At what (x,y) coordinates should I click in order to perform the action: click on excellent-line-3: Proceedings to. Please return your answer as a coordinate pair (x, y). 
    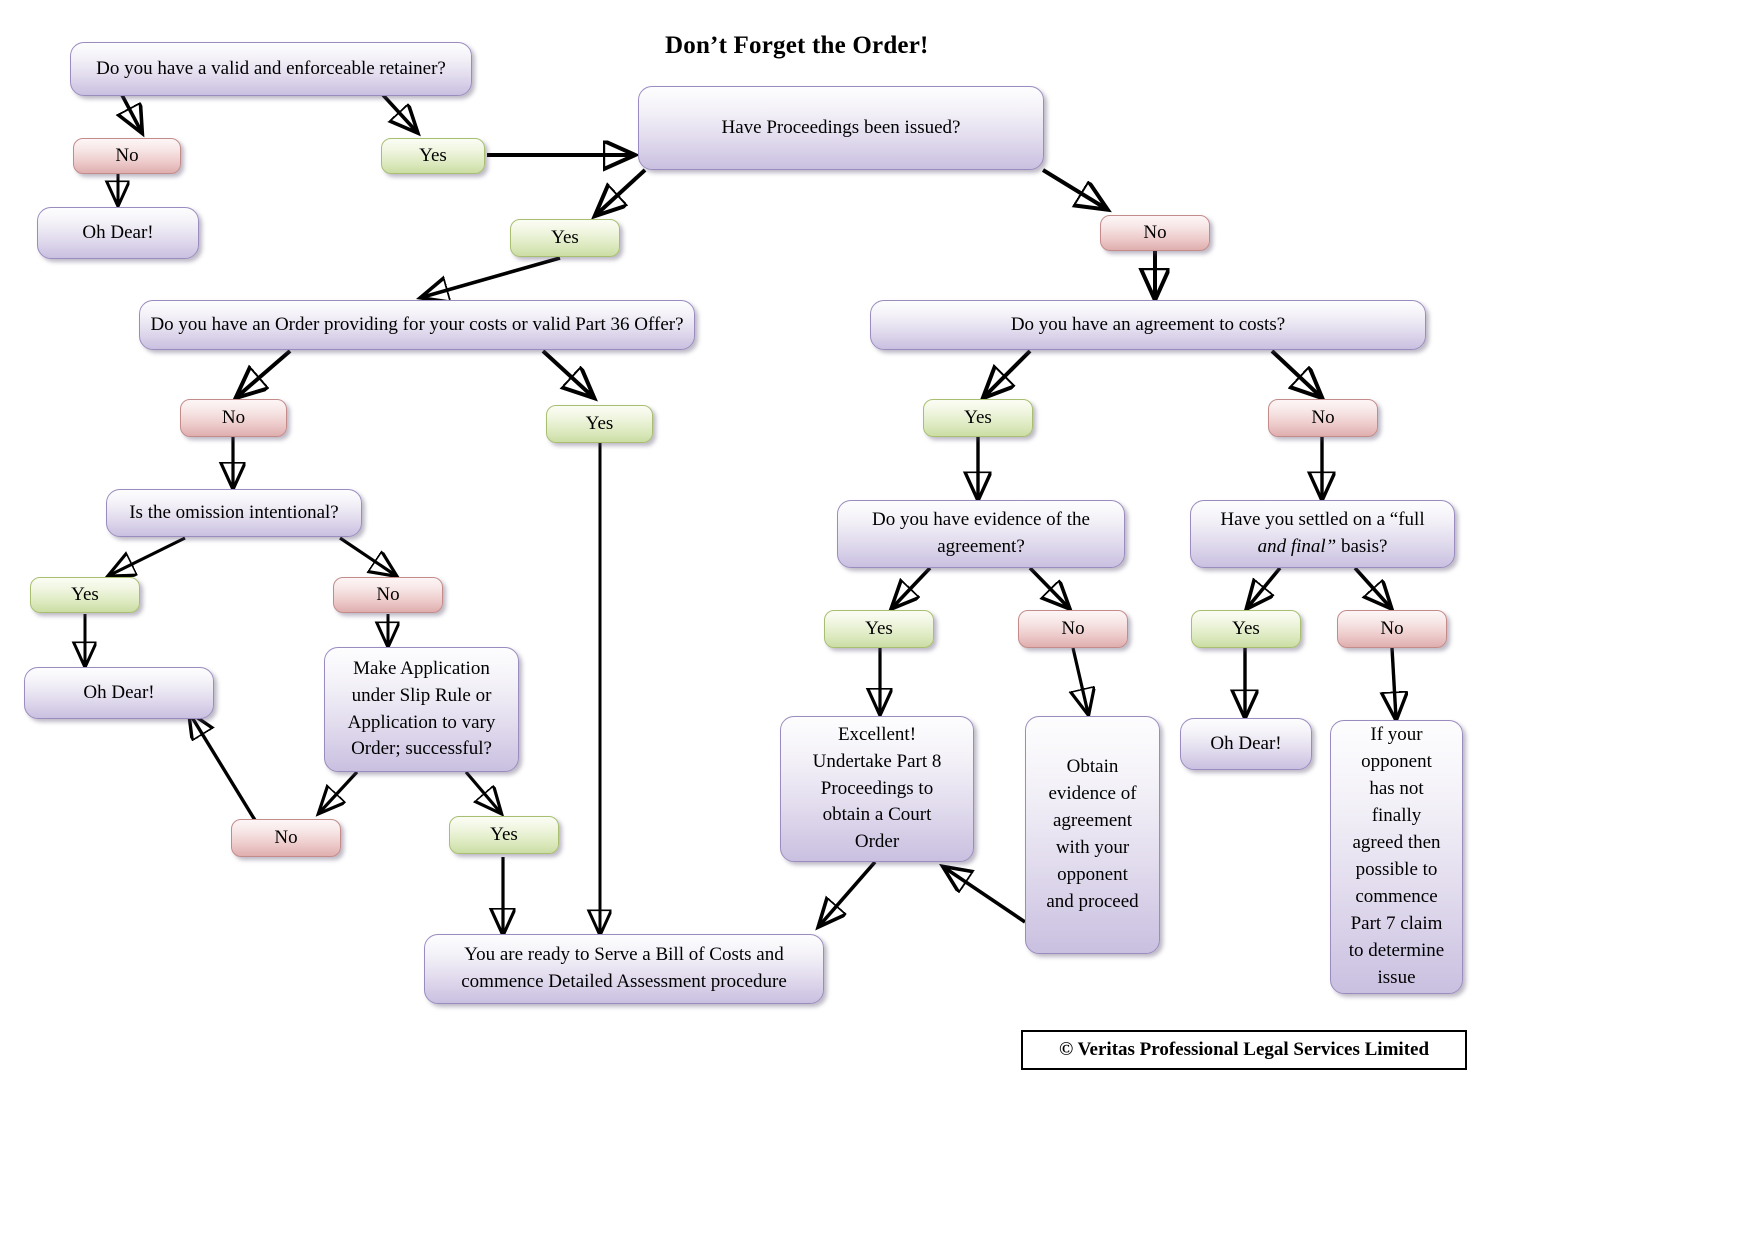
    Looking at the image, I should click on (877, 788).